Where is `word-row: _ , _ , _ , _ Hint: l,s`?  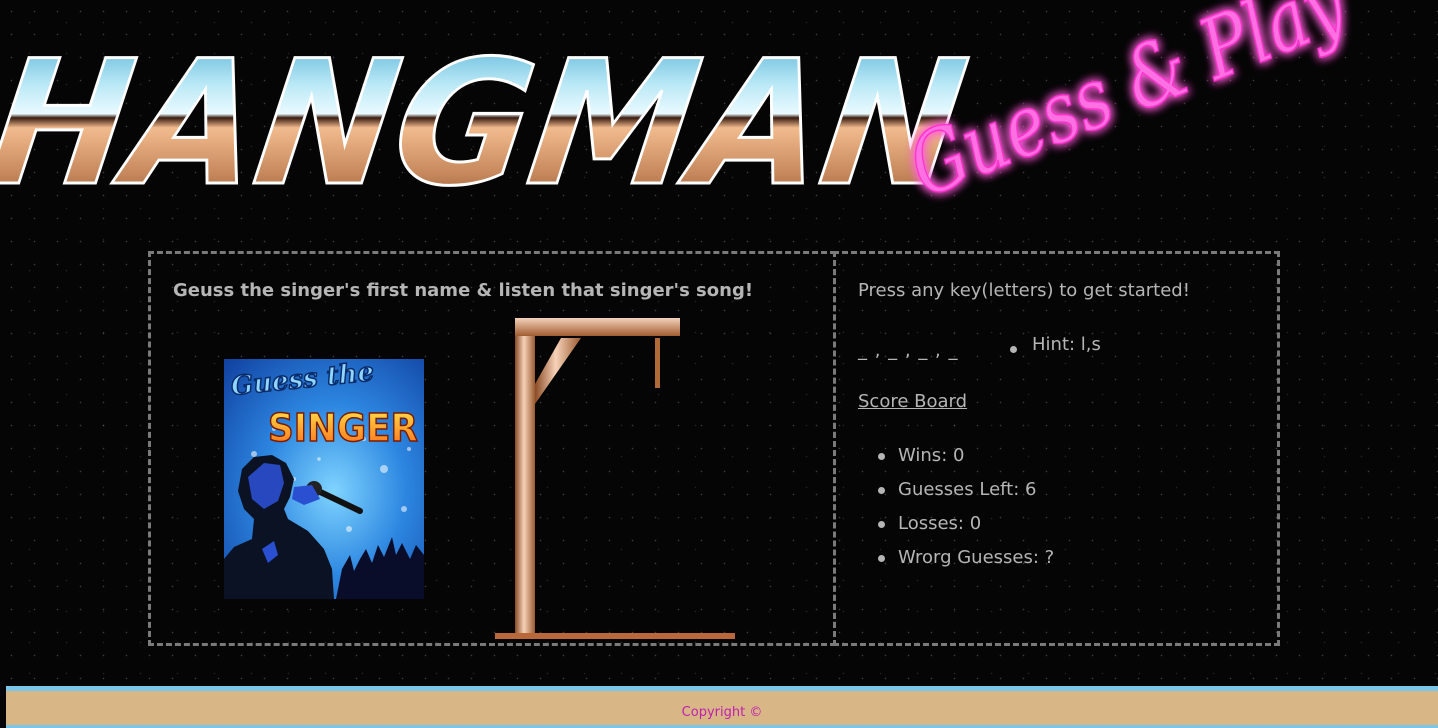 word-row: _ , _ , _ , _ Hint: l,s is located at coordinates (1058, 349).